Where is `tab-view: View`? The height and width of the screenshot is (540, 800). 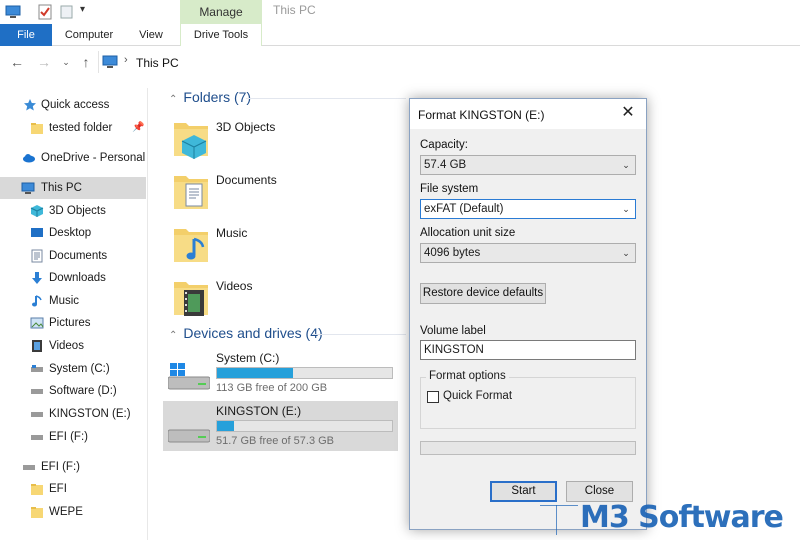
tab-view: View is located at coordinates (151, 35).